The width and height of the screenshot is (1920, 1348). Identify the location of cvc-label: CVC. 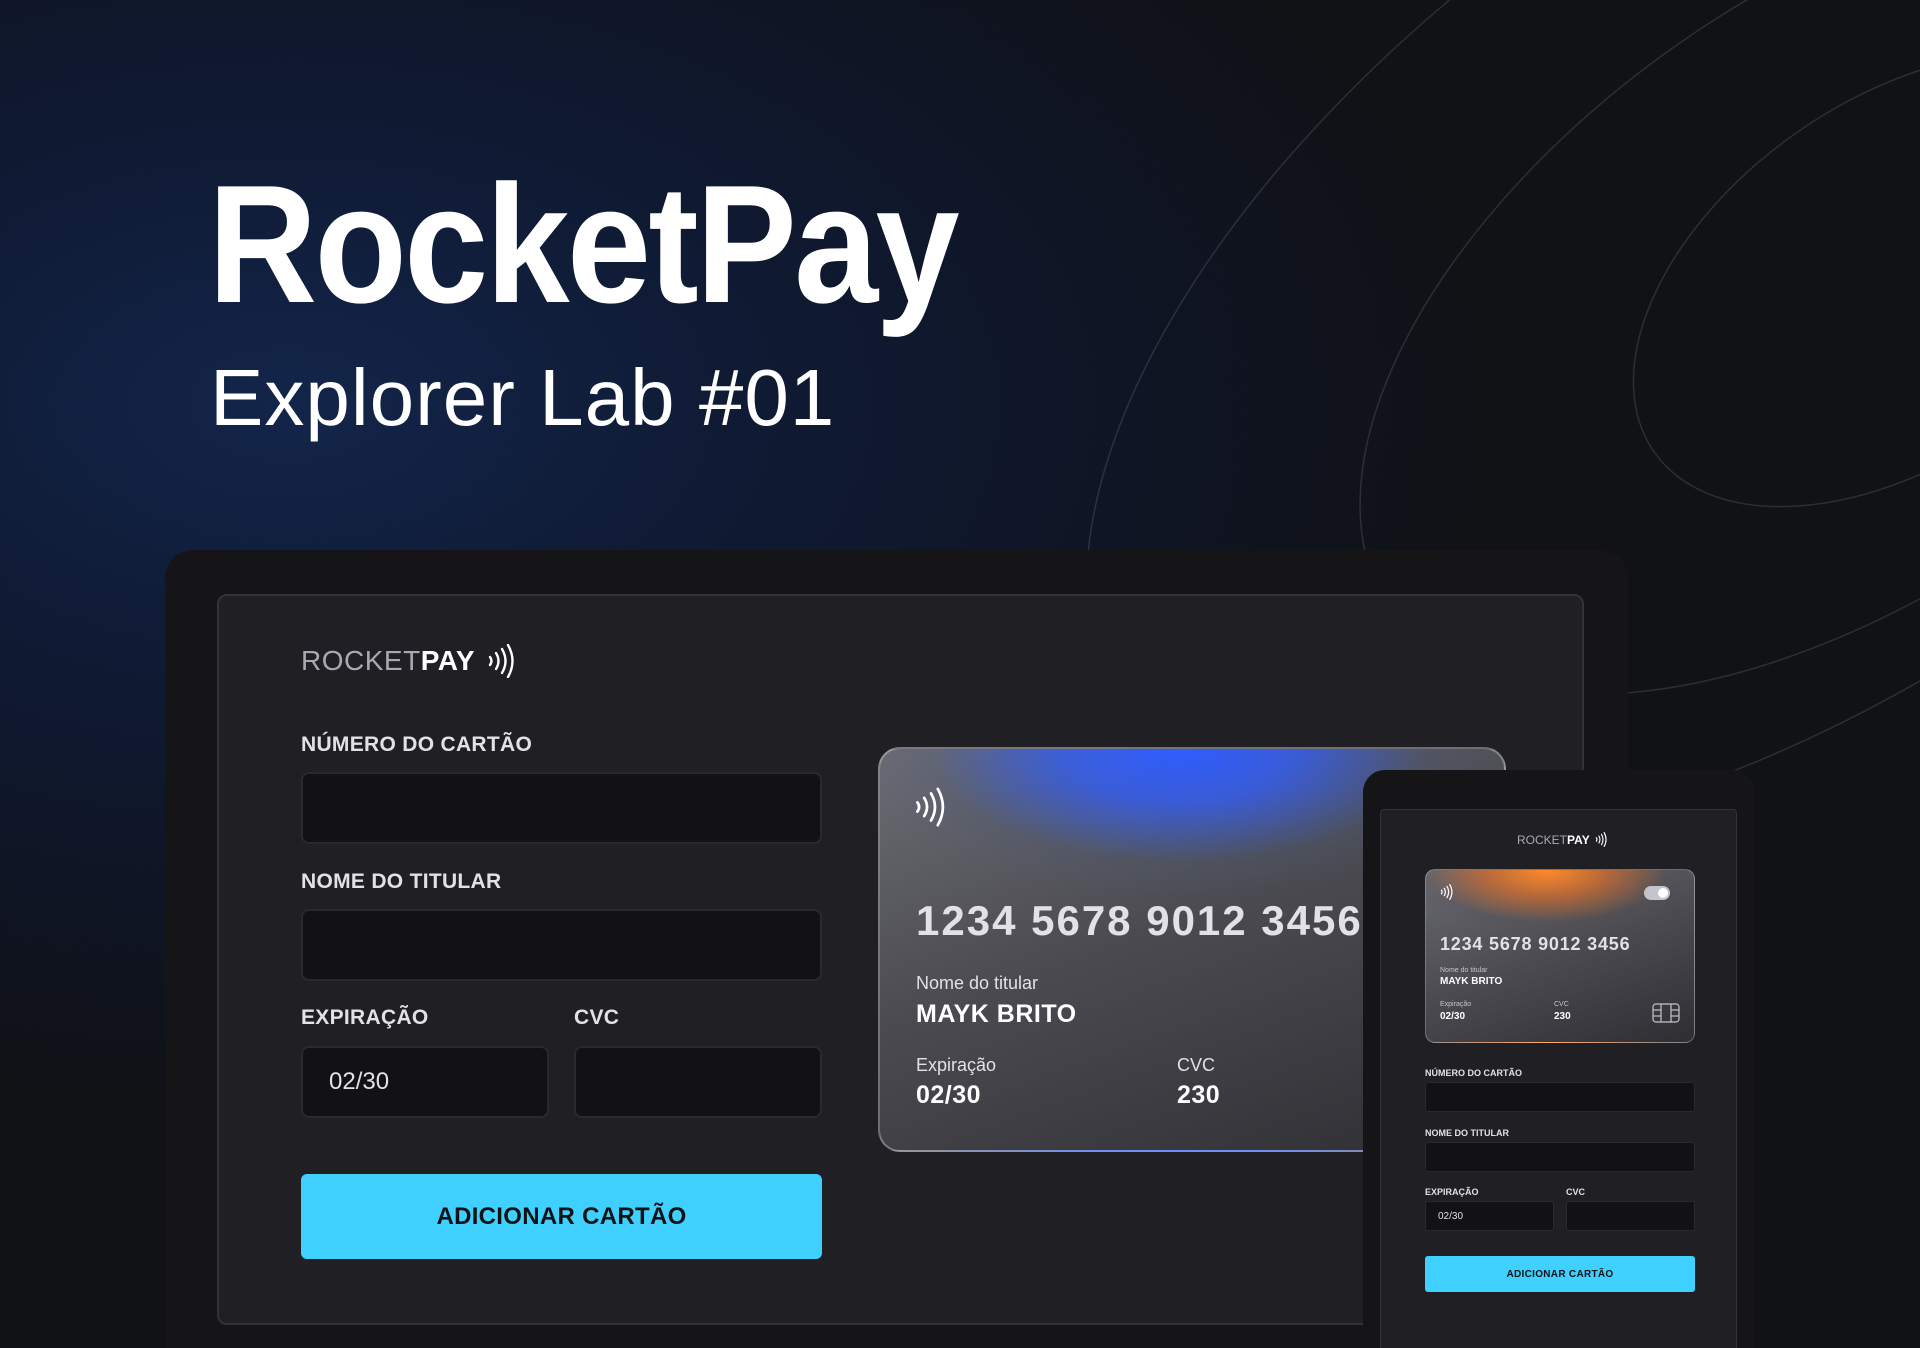
(597, 1017).